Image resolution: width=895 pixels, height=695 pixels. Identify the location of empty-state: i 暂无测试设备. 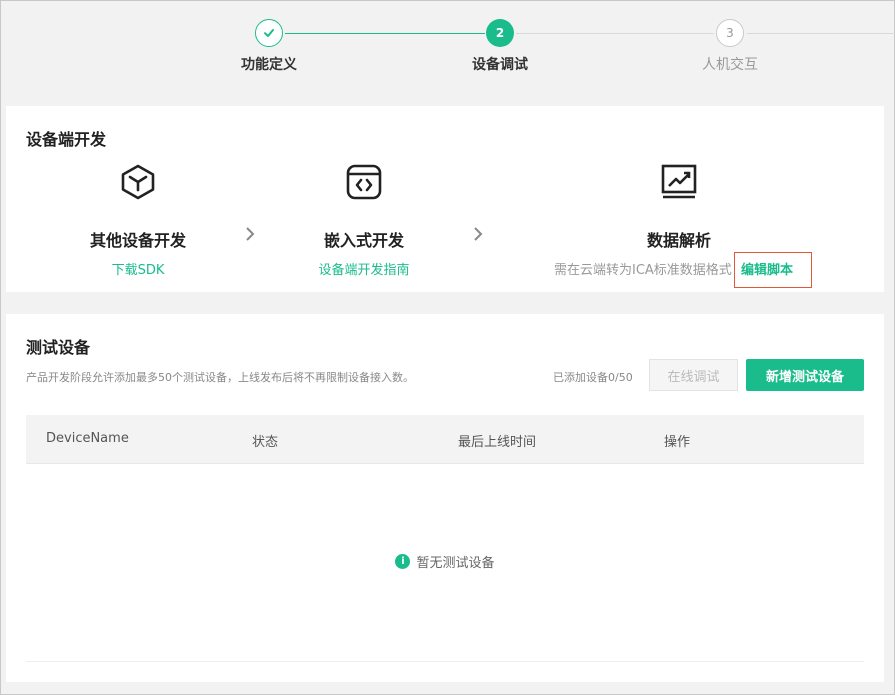
(445, 561).